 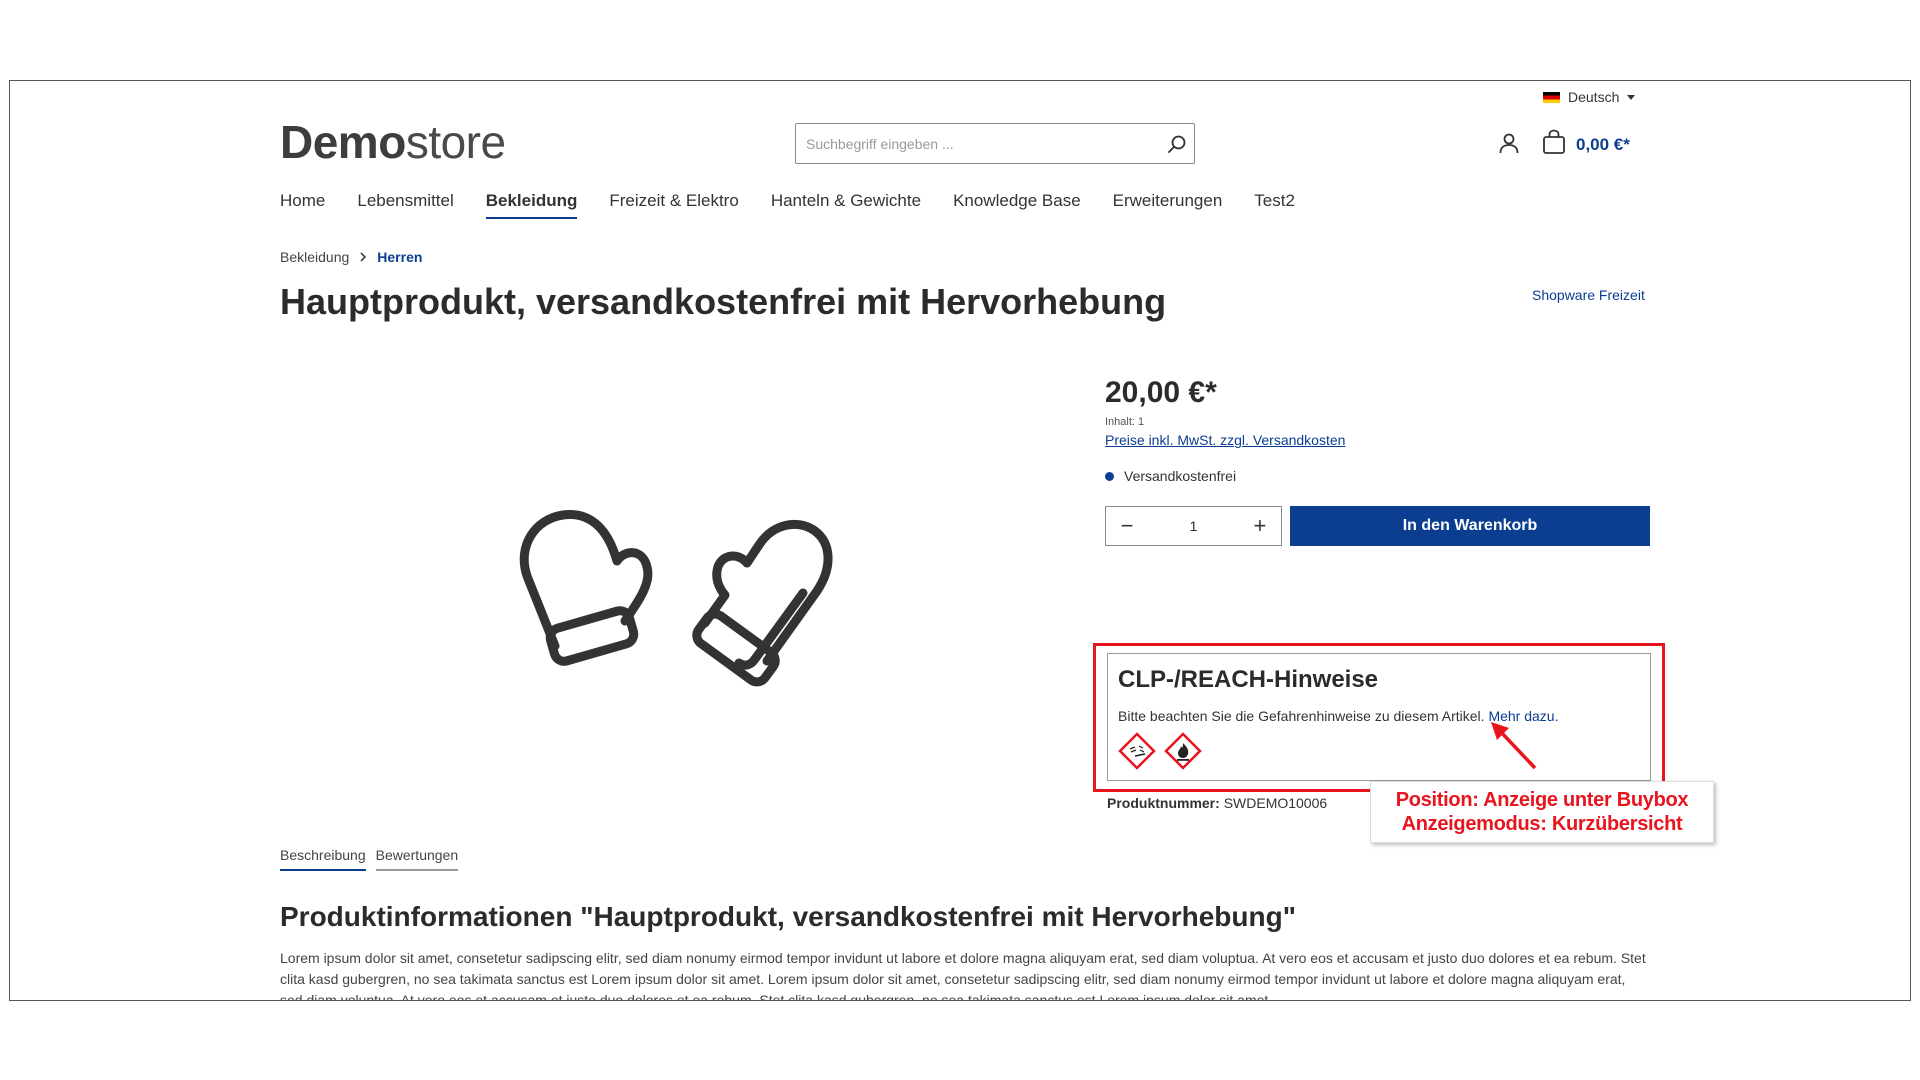 What do you see at coordinates (1509, 143) in the screenshot?
I see `account-icon` at bounding box center [1509, 143].